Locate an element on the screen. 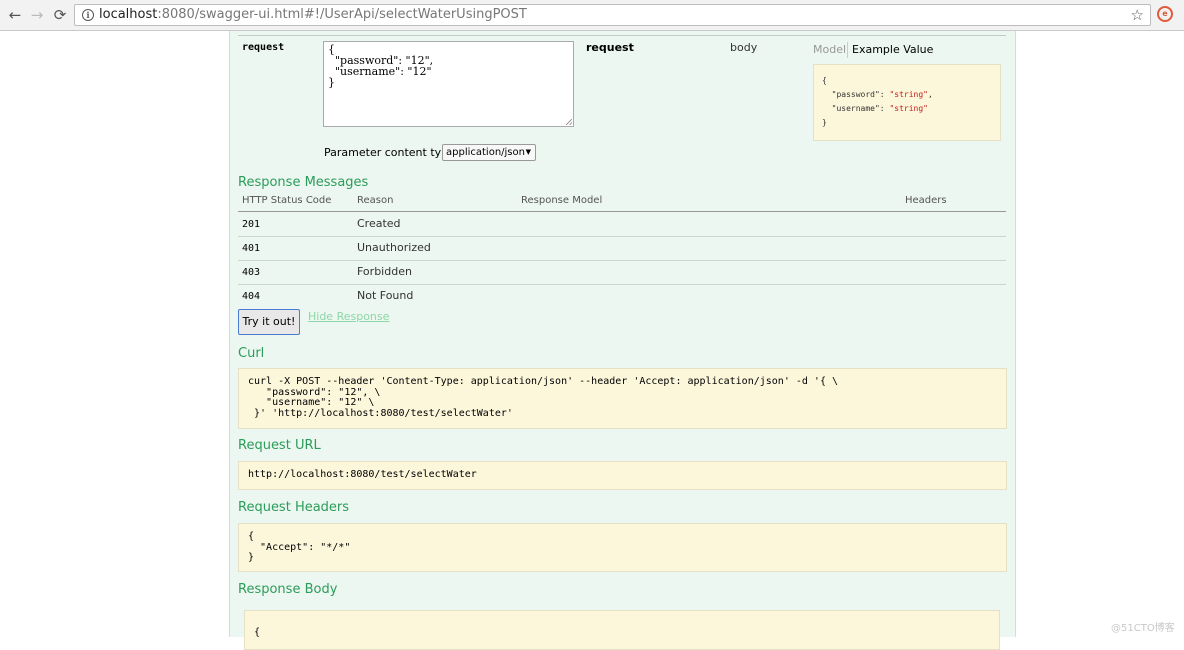  try-it-out-button: Try it out! is located at coordinates (269, 322).